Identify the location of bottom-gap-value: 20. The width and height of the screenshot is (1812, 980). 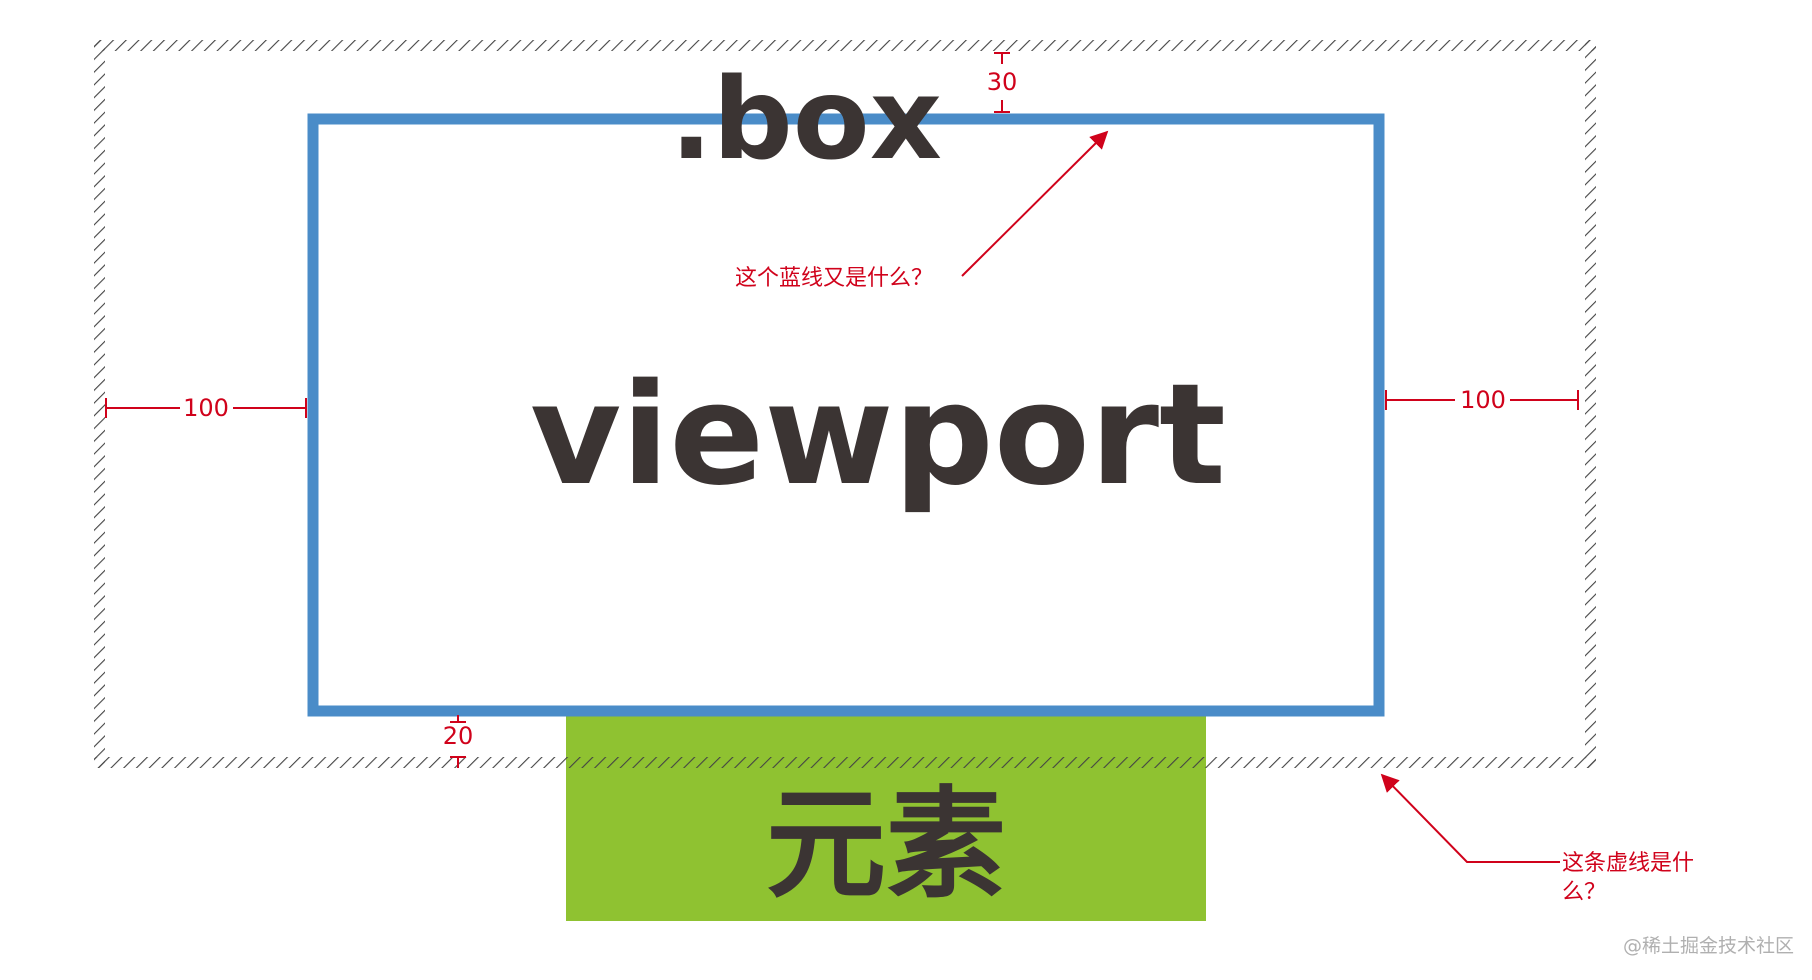
(458, 736).